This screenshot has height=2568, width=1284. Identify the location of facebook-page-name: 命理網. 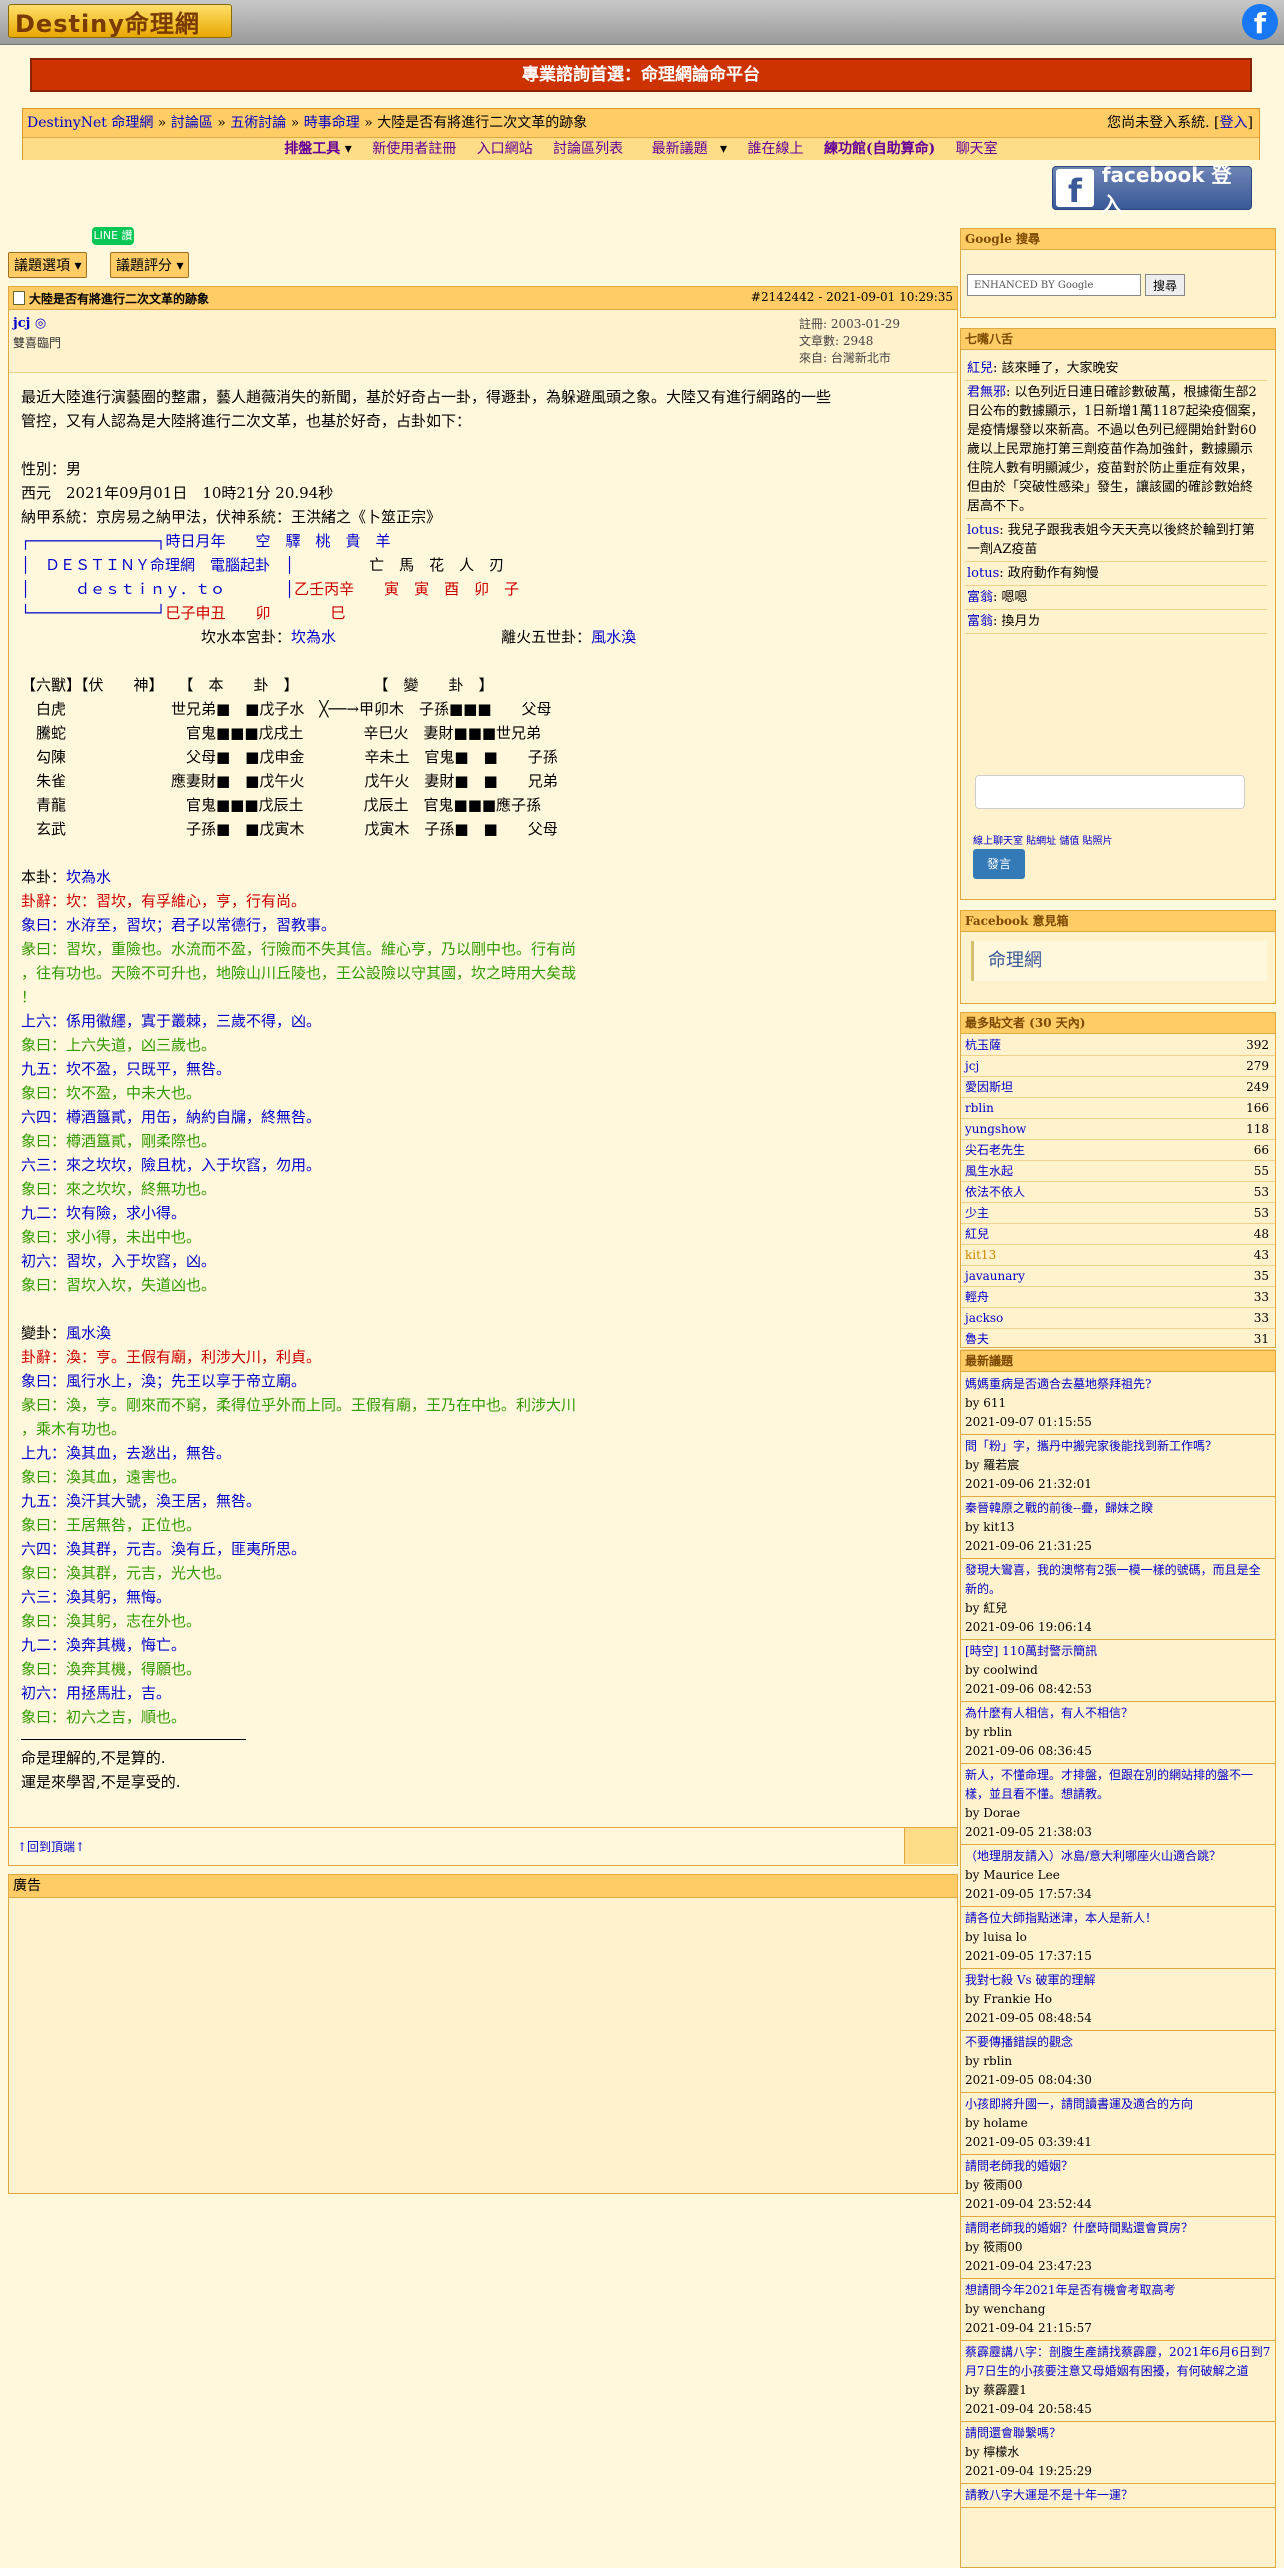
(1119, 961).